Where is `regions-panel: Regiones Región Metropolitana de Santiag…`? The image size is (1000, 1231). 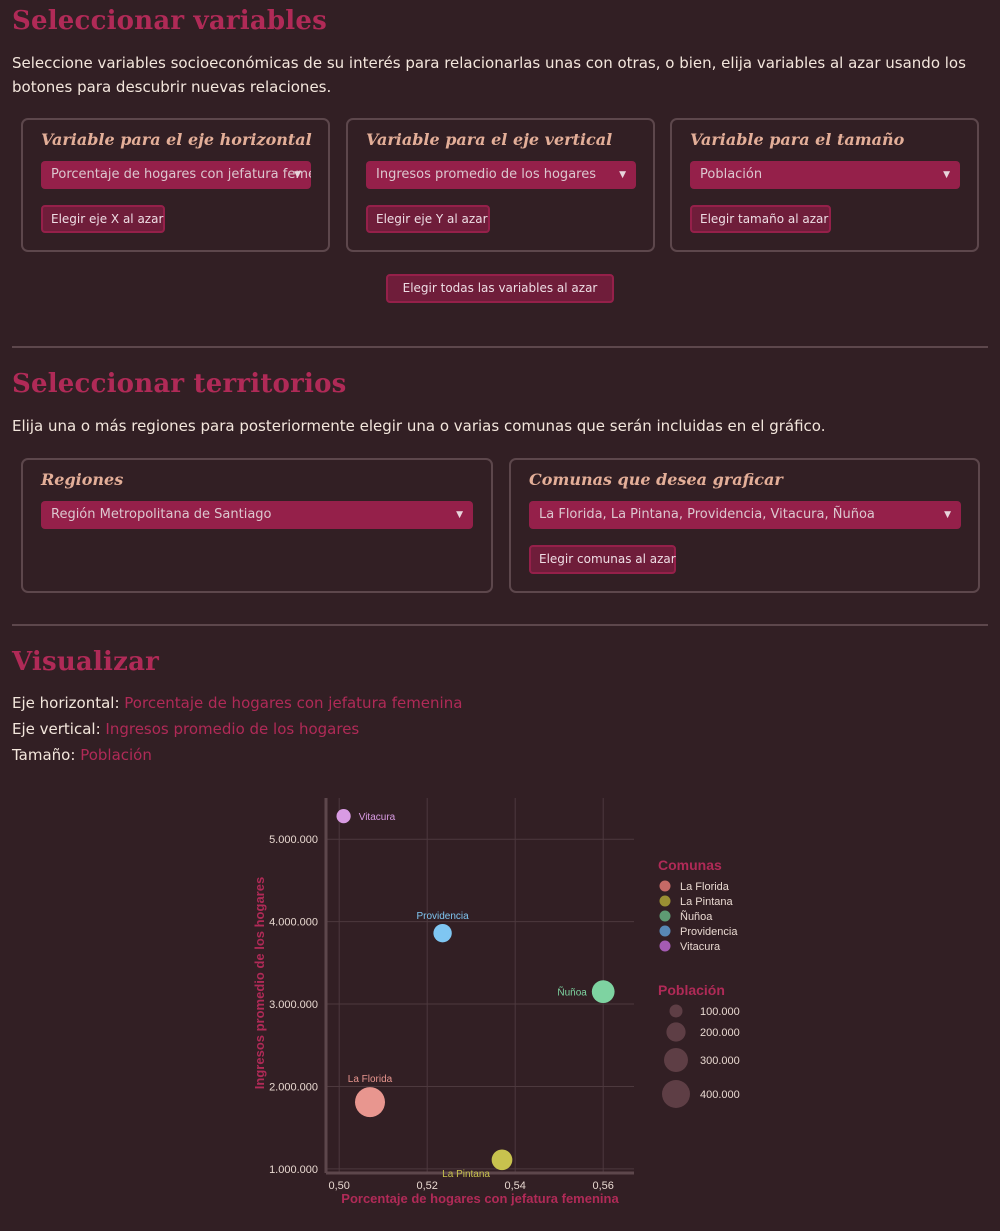 regions-panel: Regiones Región Metropolitana de Santiag… is located at coordinates (257, 525).